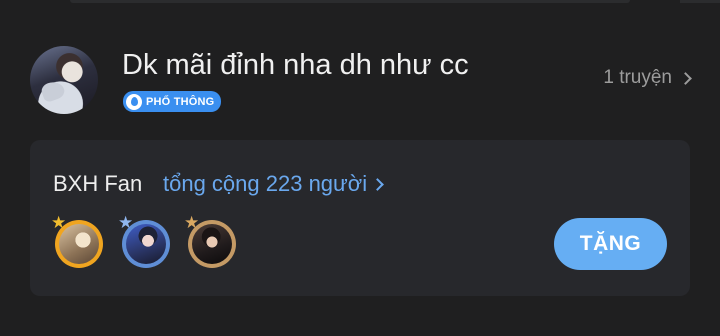  I want to click on fan-total-link: tổng cộng 223 người, so click(273, 184).